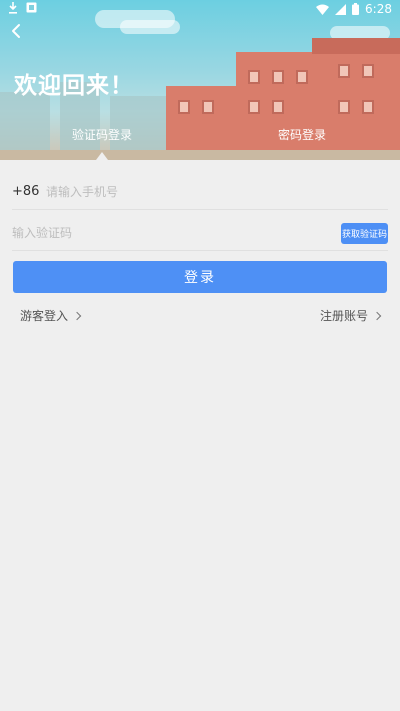 The height and width of the screenshot is (711, 400). I want to click on signal-icon, so click(341, 9).